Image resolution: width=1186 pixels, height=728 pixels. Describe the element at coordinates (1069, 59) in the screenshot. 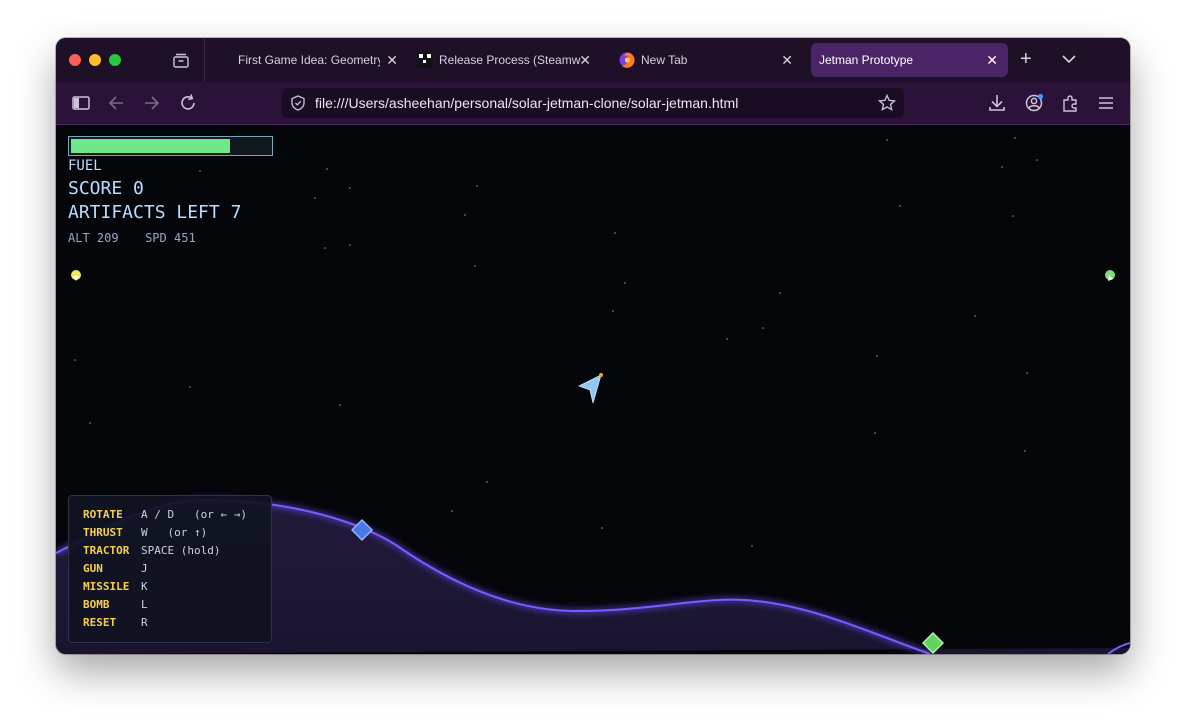

I see `list-all-tabs-icon` at that location.